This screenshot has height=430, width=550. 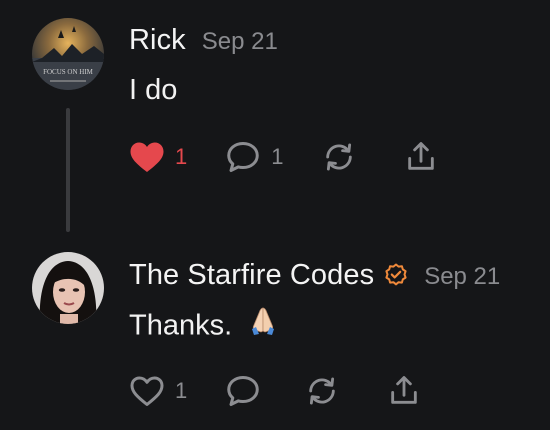 I want to click on author-name: The Starfire Codes, so click(x=251, y=275).